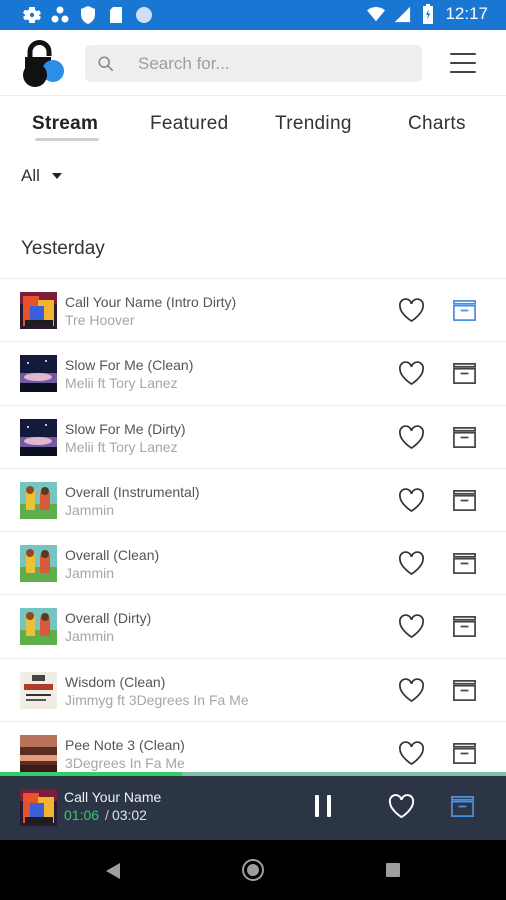 This screenshot has height=900, width=506. I want to click on track-title: Call Your Name (Intro Dirty), so click(151, 302).